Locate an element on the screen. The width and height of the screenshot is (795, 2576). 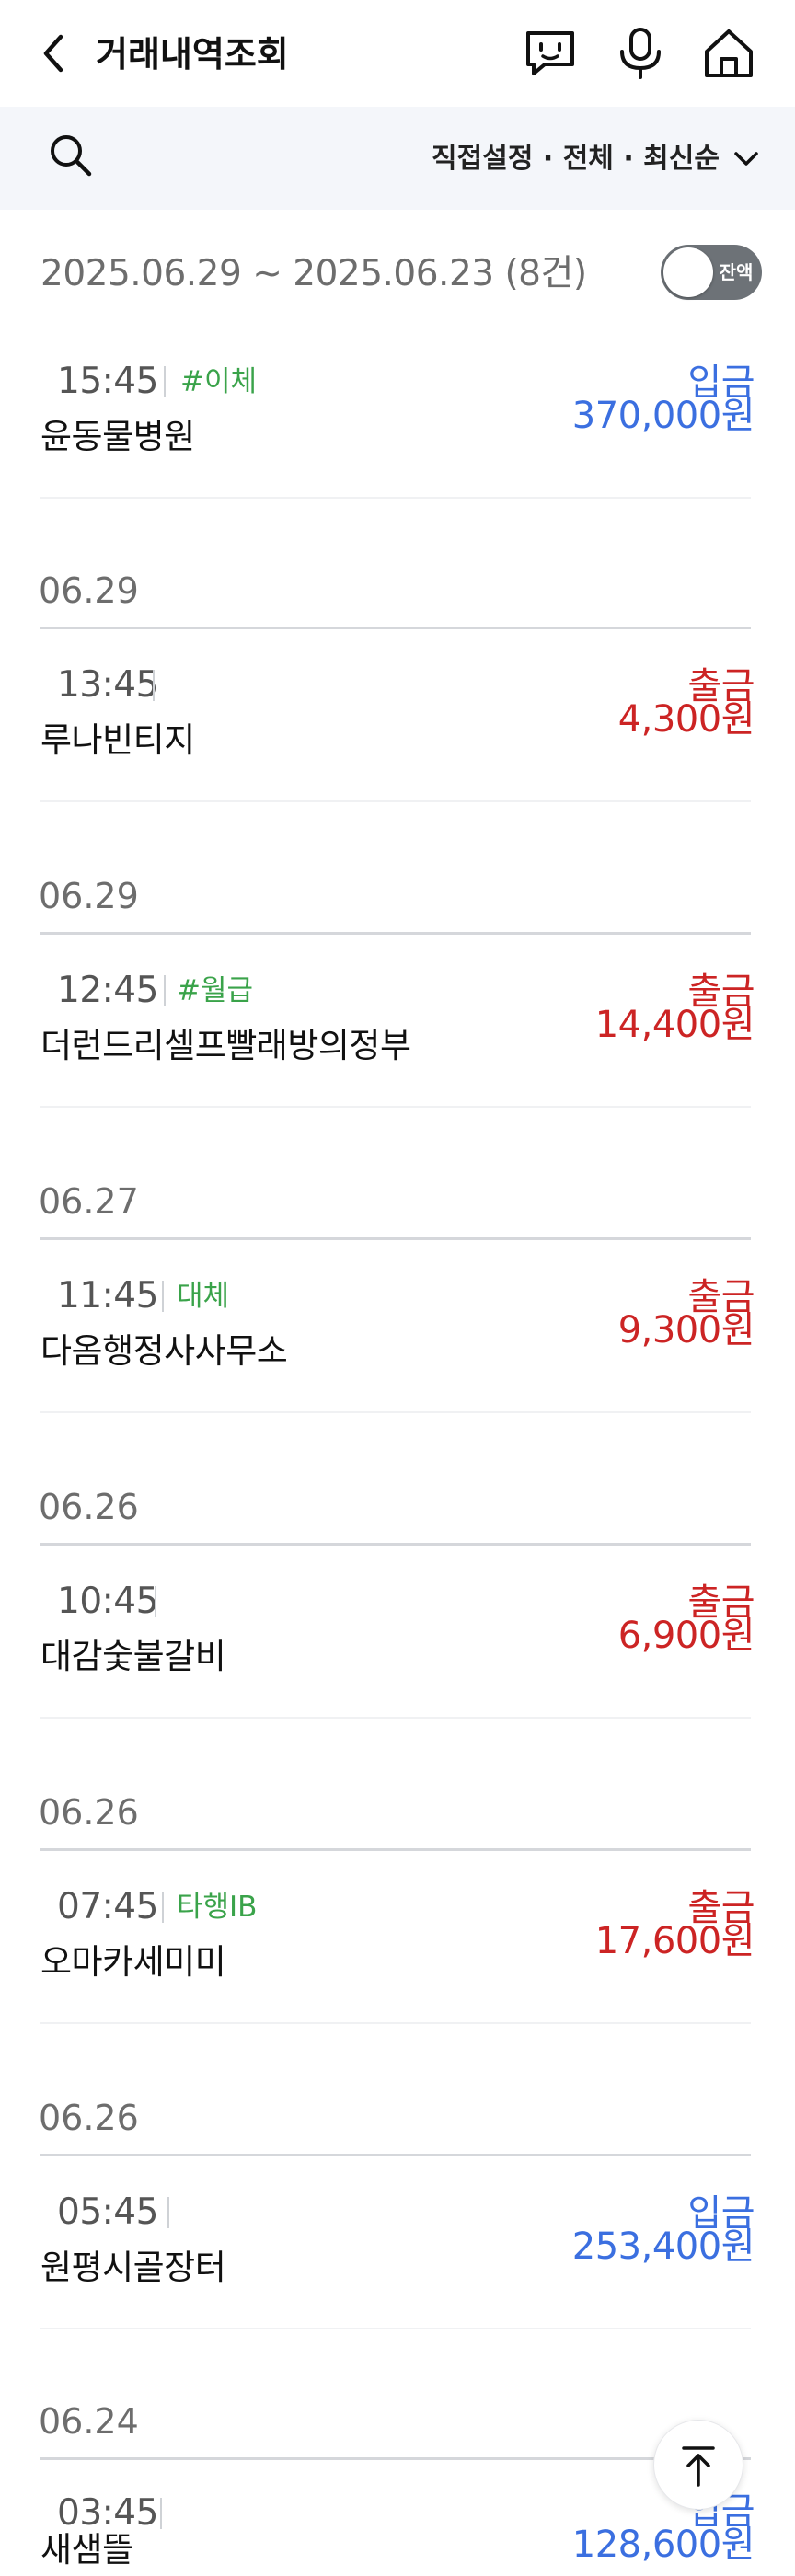
transaction-name: 오마카세미미 is located at coordinates (133, 1962).